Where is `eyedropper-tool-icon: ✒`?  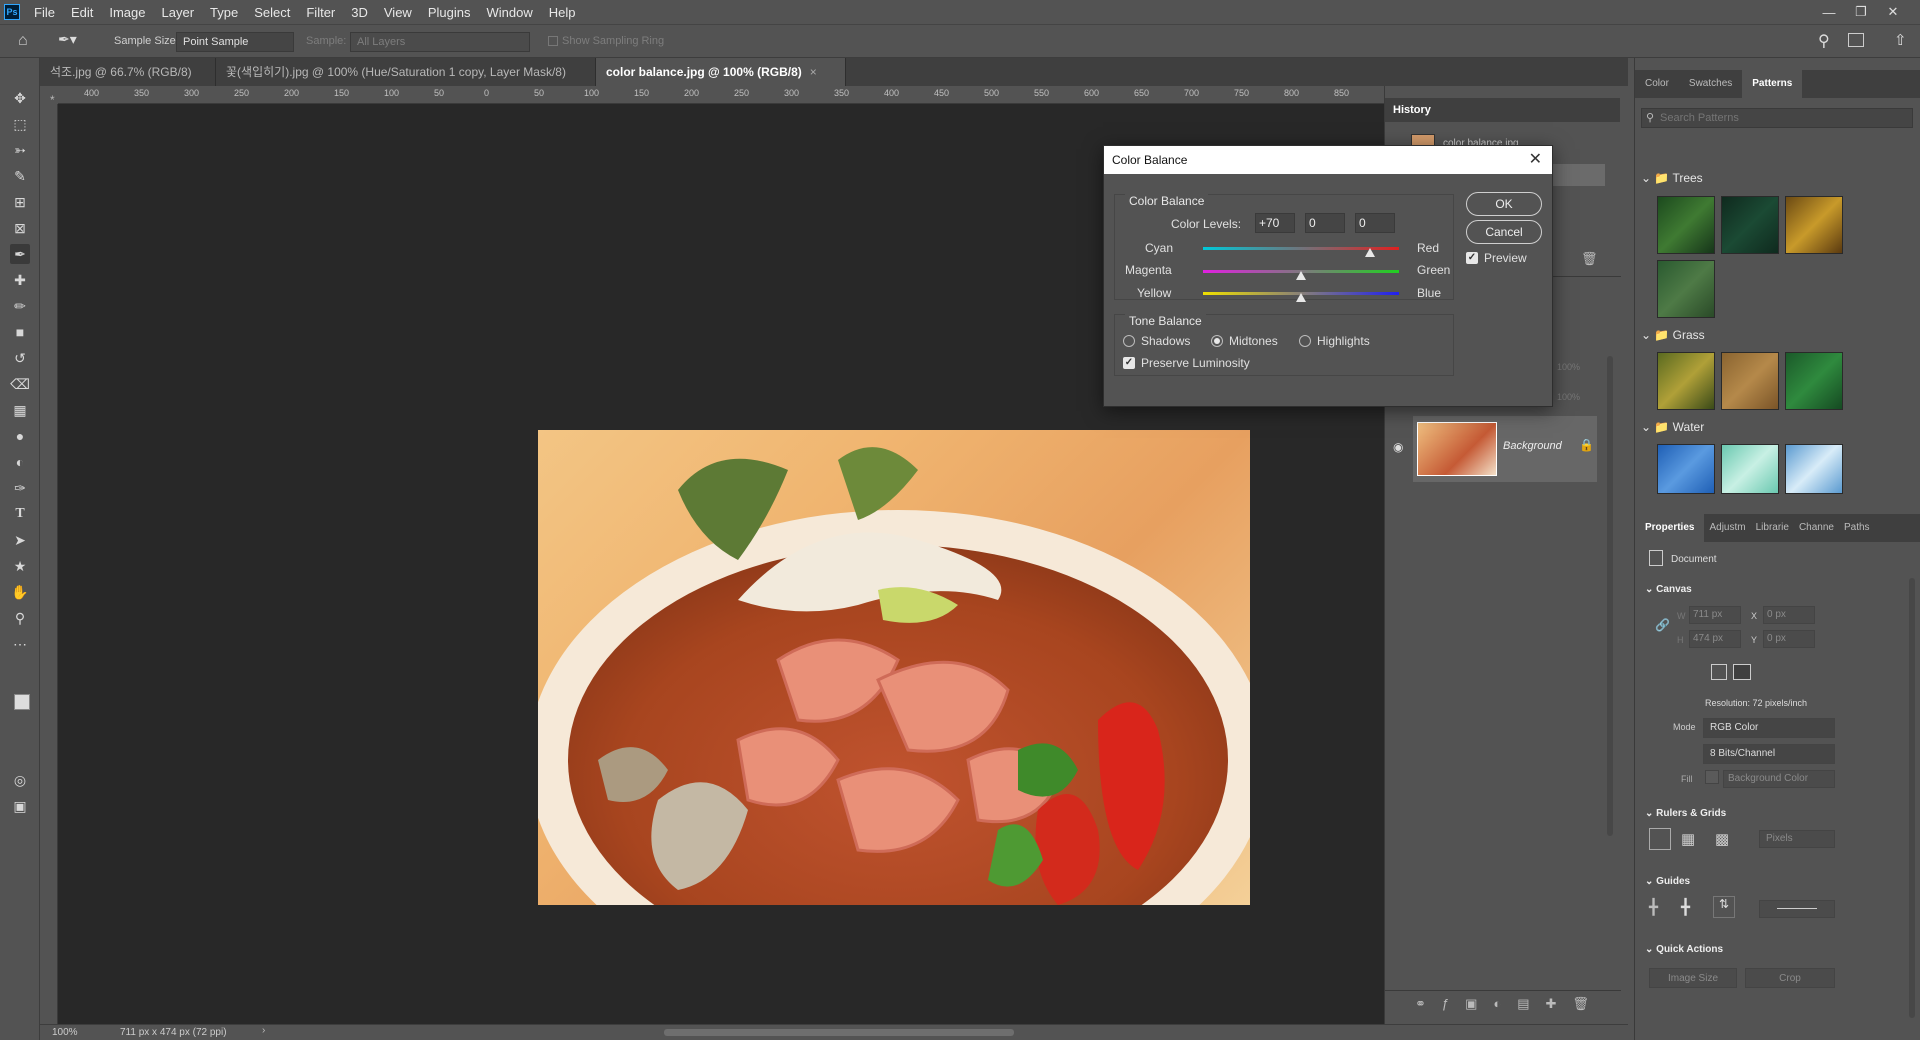
eyedropper-tool-icon: ✒ is located at coordinates (20, 254).